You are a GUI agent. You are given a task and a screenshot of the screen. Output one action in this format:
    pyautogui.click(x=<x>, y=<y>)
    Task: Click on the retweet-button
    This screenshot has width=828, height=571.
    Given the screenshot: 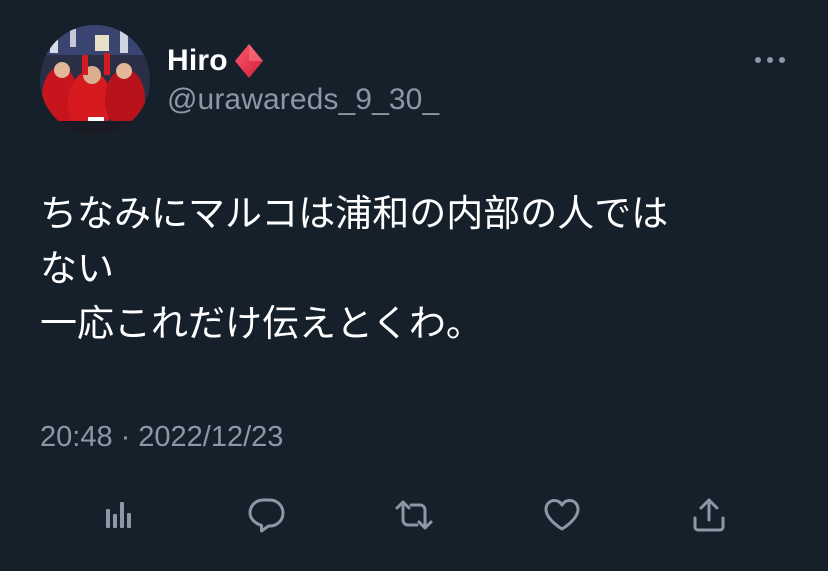 What is the action you would take?
    pyautogui.click(x=414, y=515)
    